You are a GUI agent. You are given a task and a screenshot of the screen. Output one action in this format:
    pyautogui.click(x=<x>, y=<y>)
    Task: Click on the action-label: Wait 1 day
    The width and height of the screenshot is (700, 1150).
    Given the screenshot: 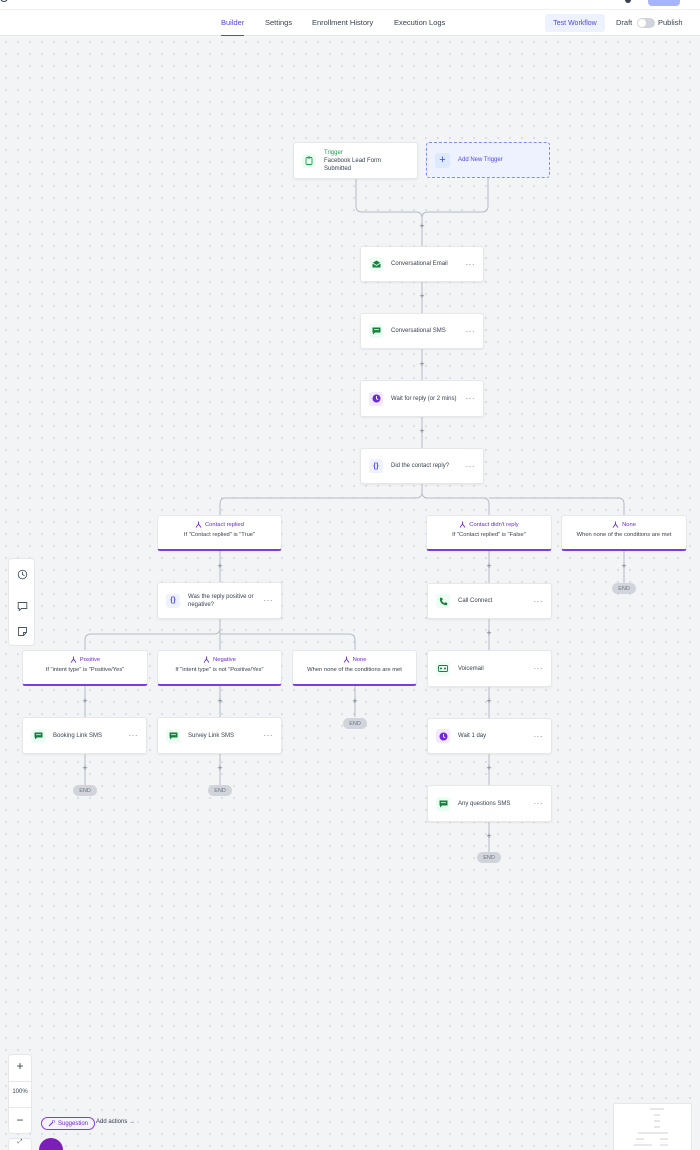 What is the action you would take?
    pyautogui.click(x=472, y=736)
    